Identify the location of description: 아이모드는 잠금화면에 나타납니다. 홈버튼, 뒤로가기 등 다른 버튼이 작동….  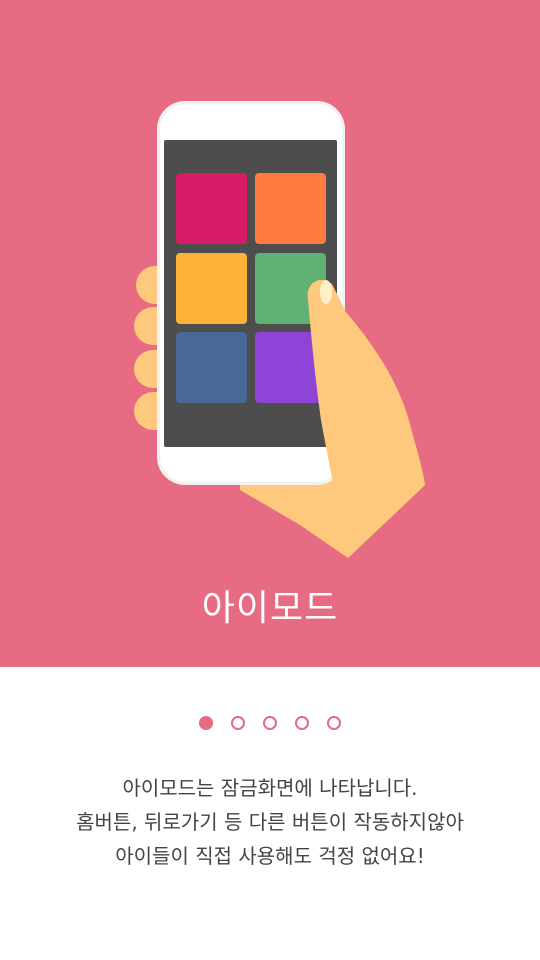
(270, 822).